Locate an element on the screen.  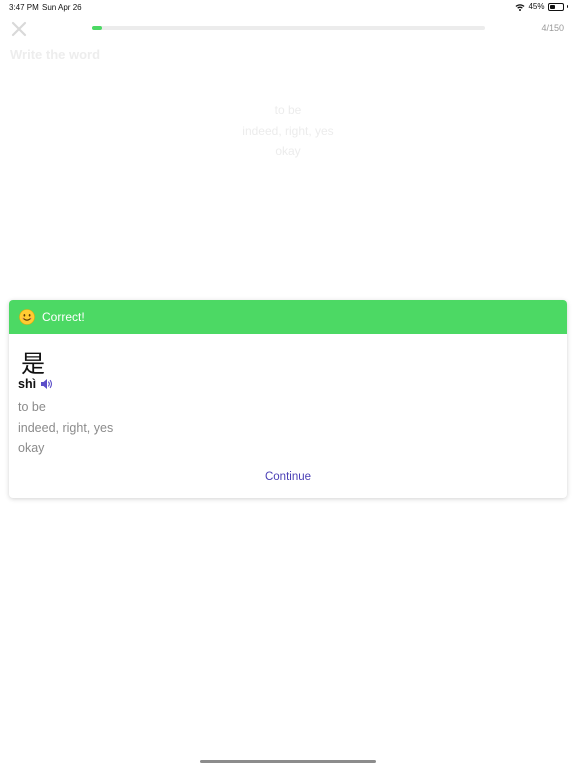
status-time: 3:47 PM is located at coordinates (24, 7).